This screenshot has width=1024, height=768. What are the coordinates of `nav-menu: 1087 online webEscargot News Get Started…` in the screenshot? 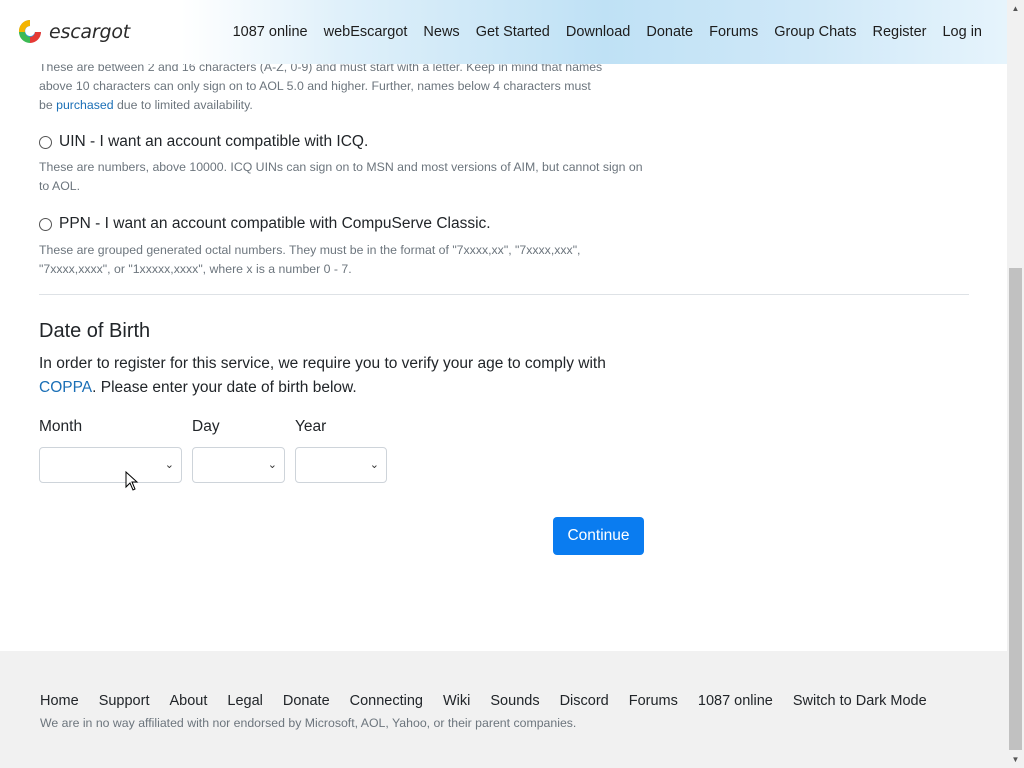 It's located at (599, 32).